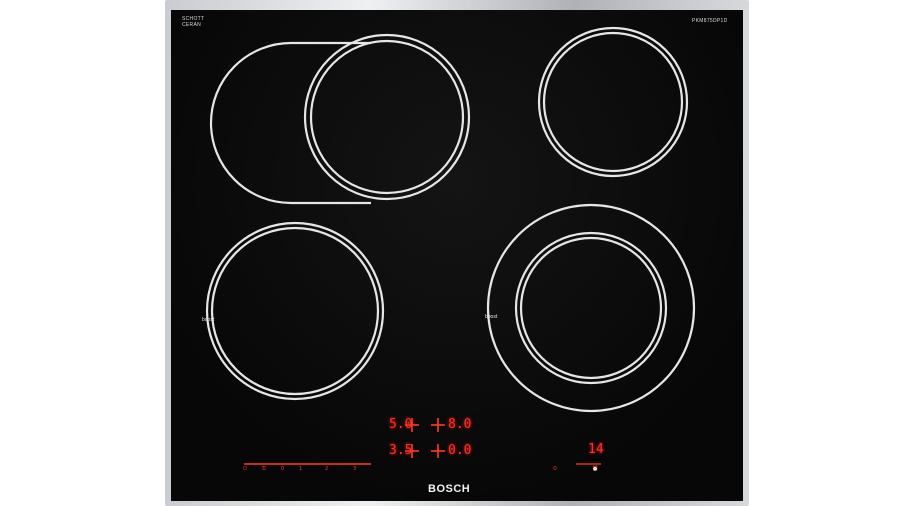 Image resolution: width=900 pixels, height=506 pixels. I want to click on zone-top-left-inner, so click(387, 117).